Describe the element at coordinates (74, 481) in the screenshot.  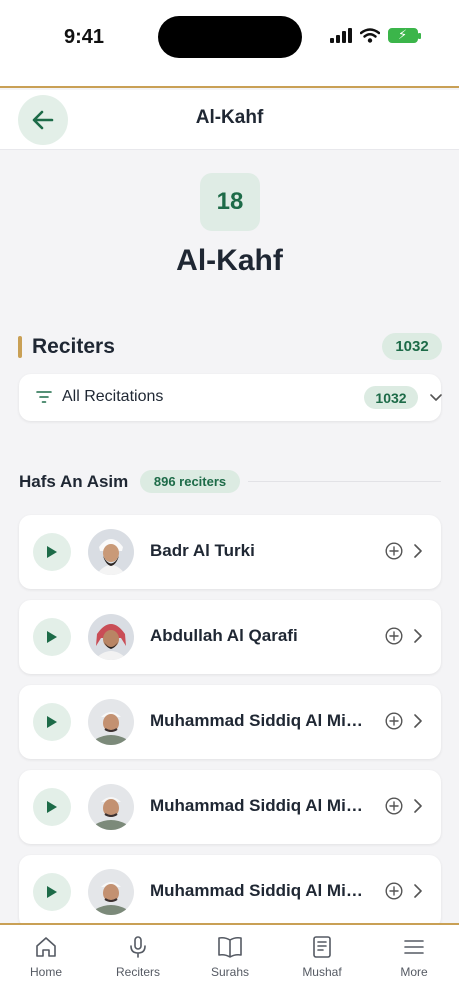
I see `riwayah-group-title: Hafs An Asim` at that location.